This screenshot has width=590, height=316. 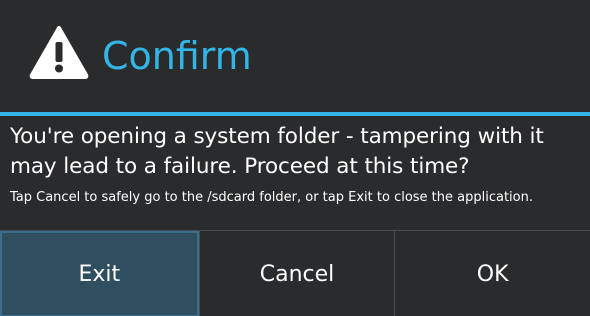 I want to click on warning-icon, so click(x=59, y=52).